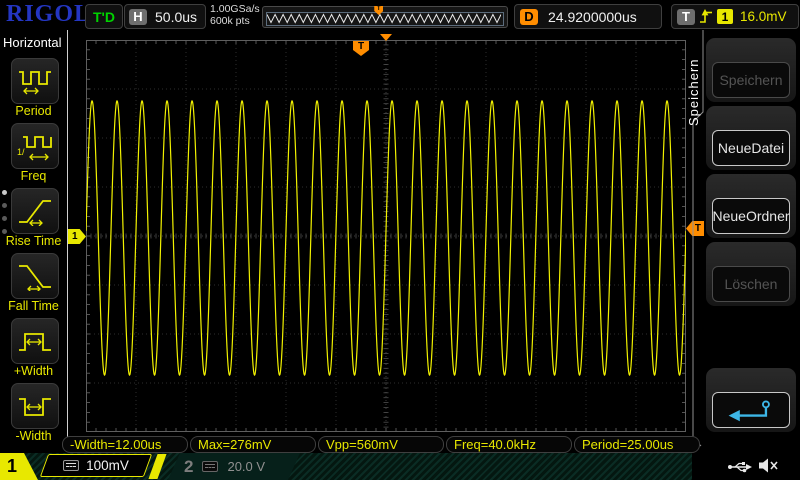 The height and width of the screenshot is (480, 800). Describe the element at coordinates (33, 176) in the screenshot. I see `menu-label-freq: Freq` at that location.